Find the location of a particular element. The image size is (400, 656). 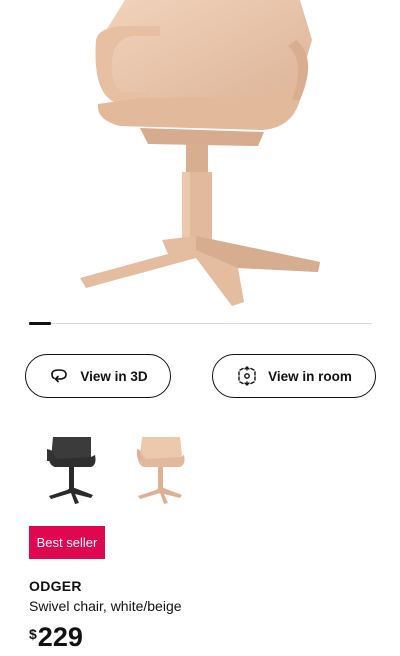

carousel-track is located at coordinates (200, 323).